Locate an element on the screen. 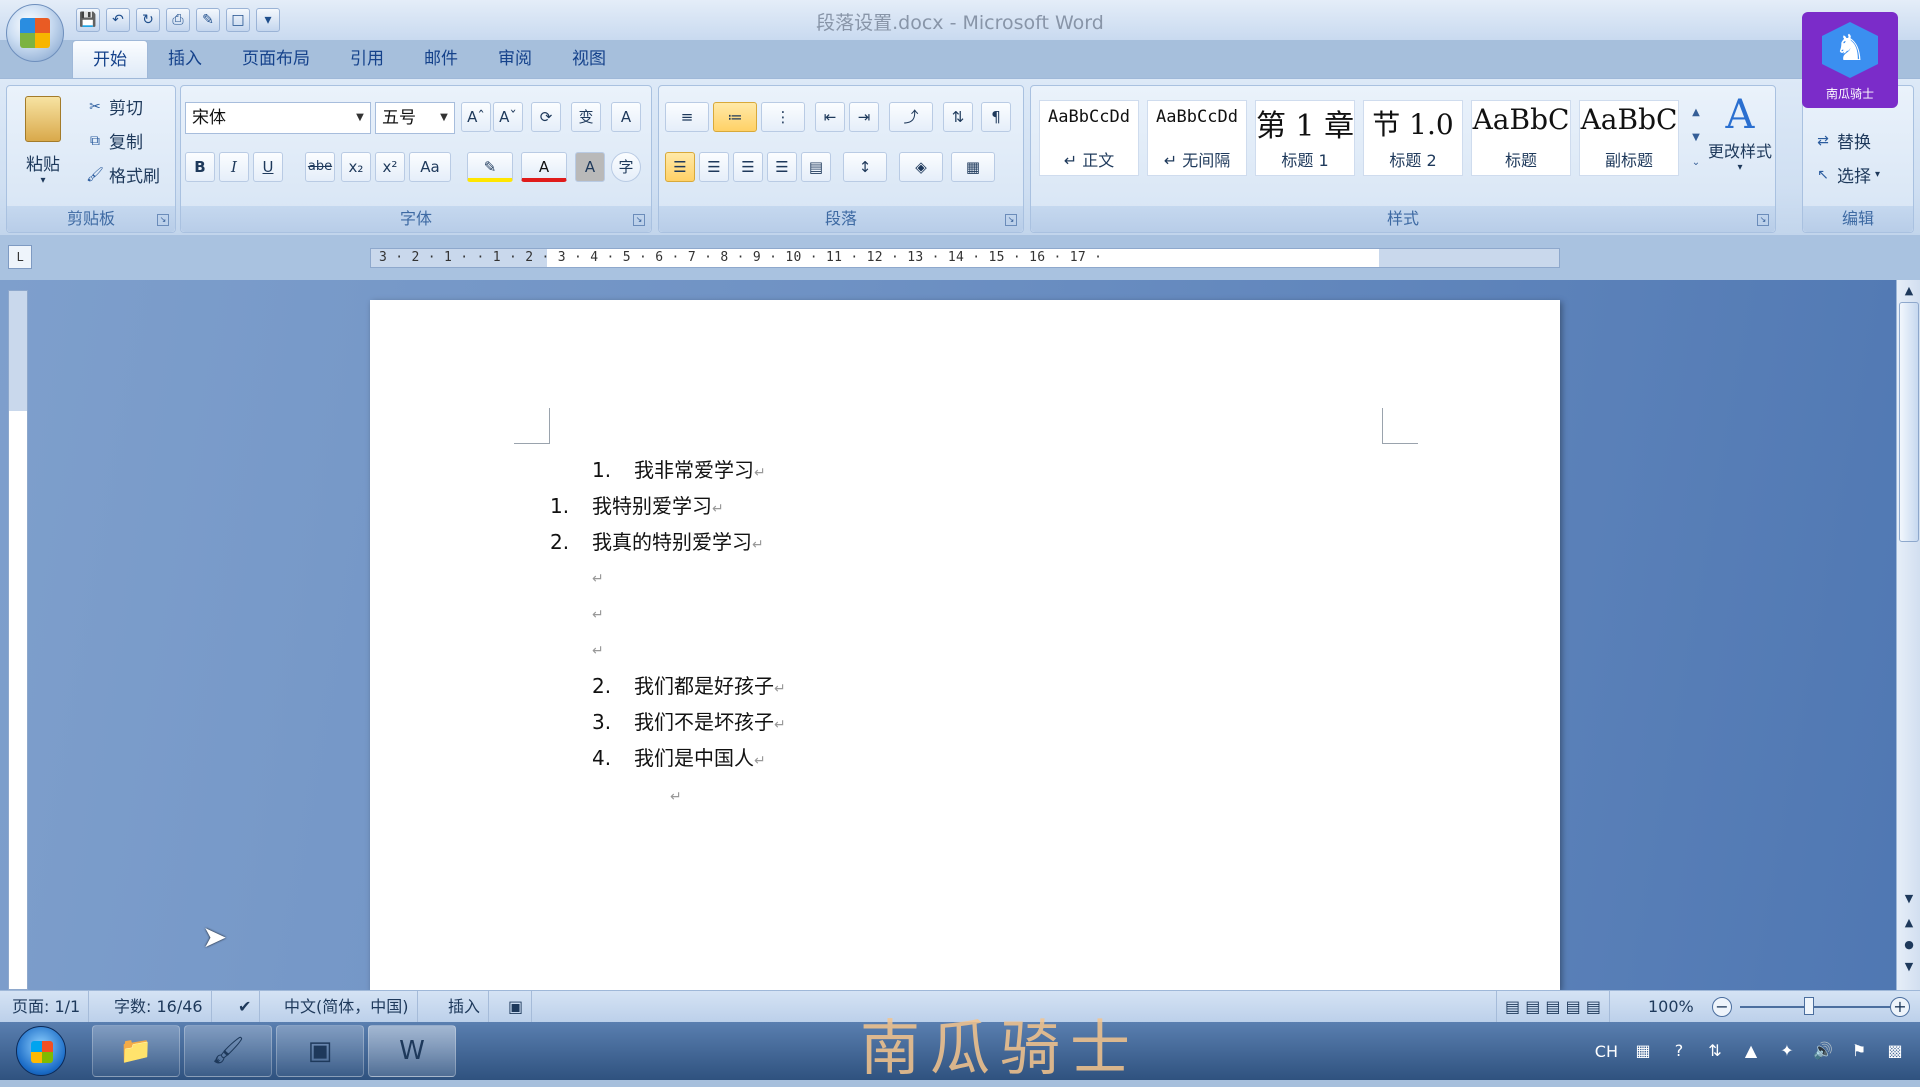 This screenshot has width=1920, height=1087. paragraph-launcher-icon: ↘ is located at coordinates (1011, 220).